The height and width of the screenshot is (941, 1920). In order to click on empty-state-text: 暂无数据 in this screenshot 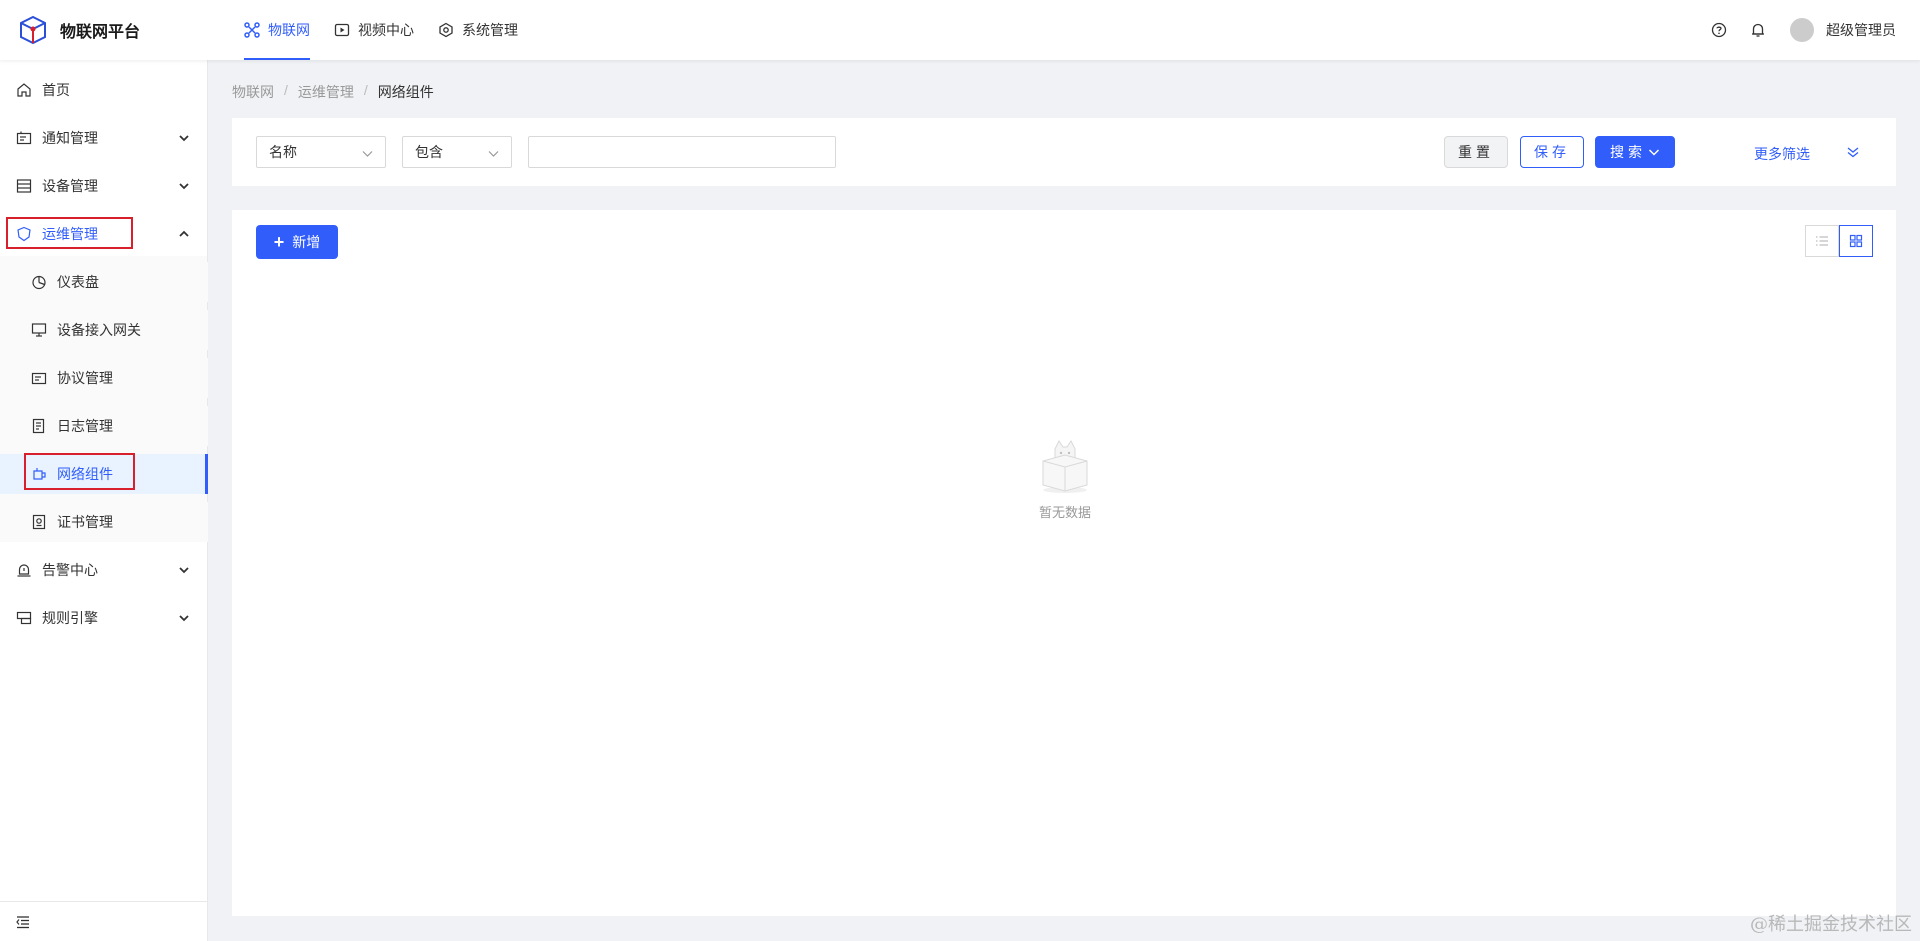, I will do `click(1064, 512)`.